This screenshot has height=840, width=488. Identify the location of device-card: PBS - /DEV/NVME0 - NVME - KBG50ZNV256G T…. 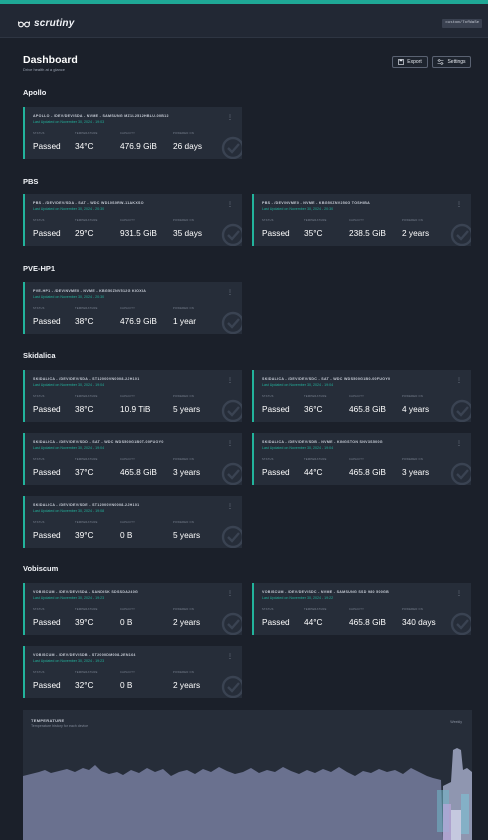
(361, 220).